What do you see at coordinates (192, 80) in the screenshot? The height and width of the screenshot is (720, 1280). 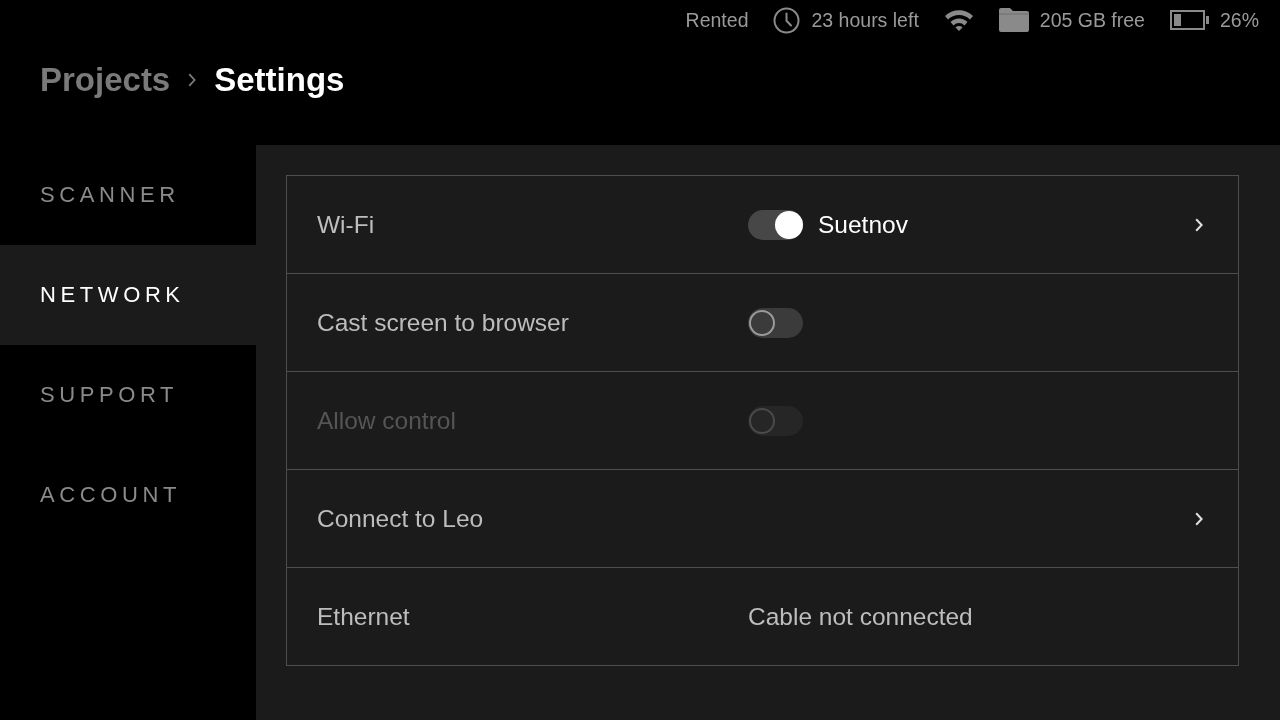 I see `breadcrumb-chevron-icon` at bounding box center [192, 80].